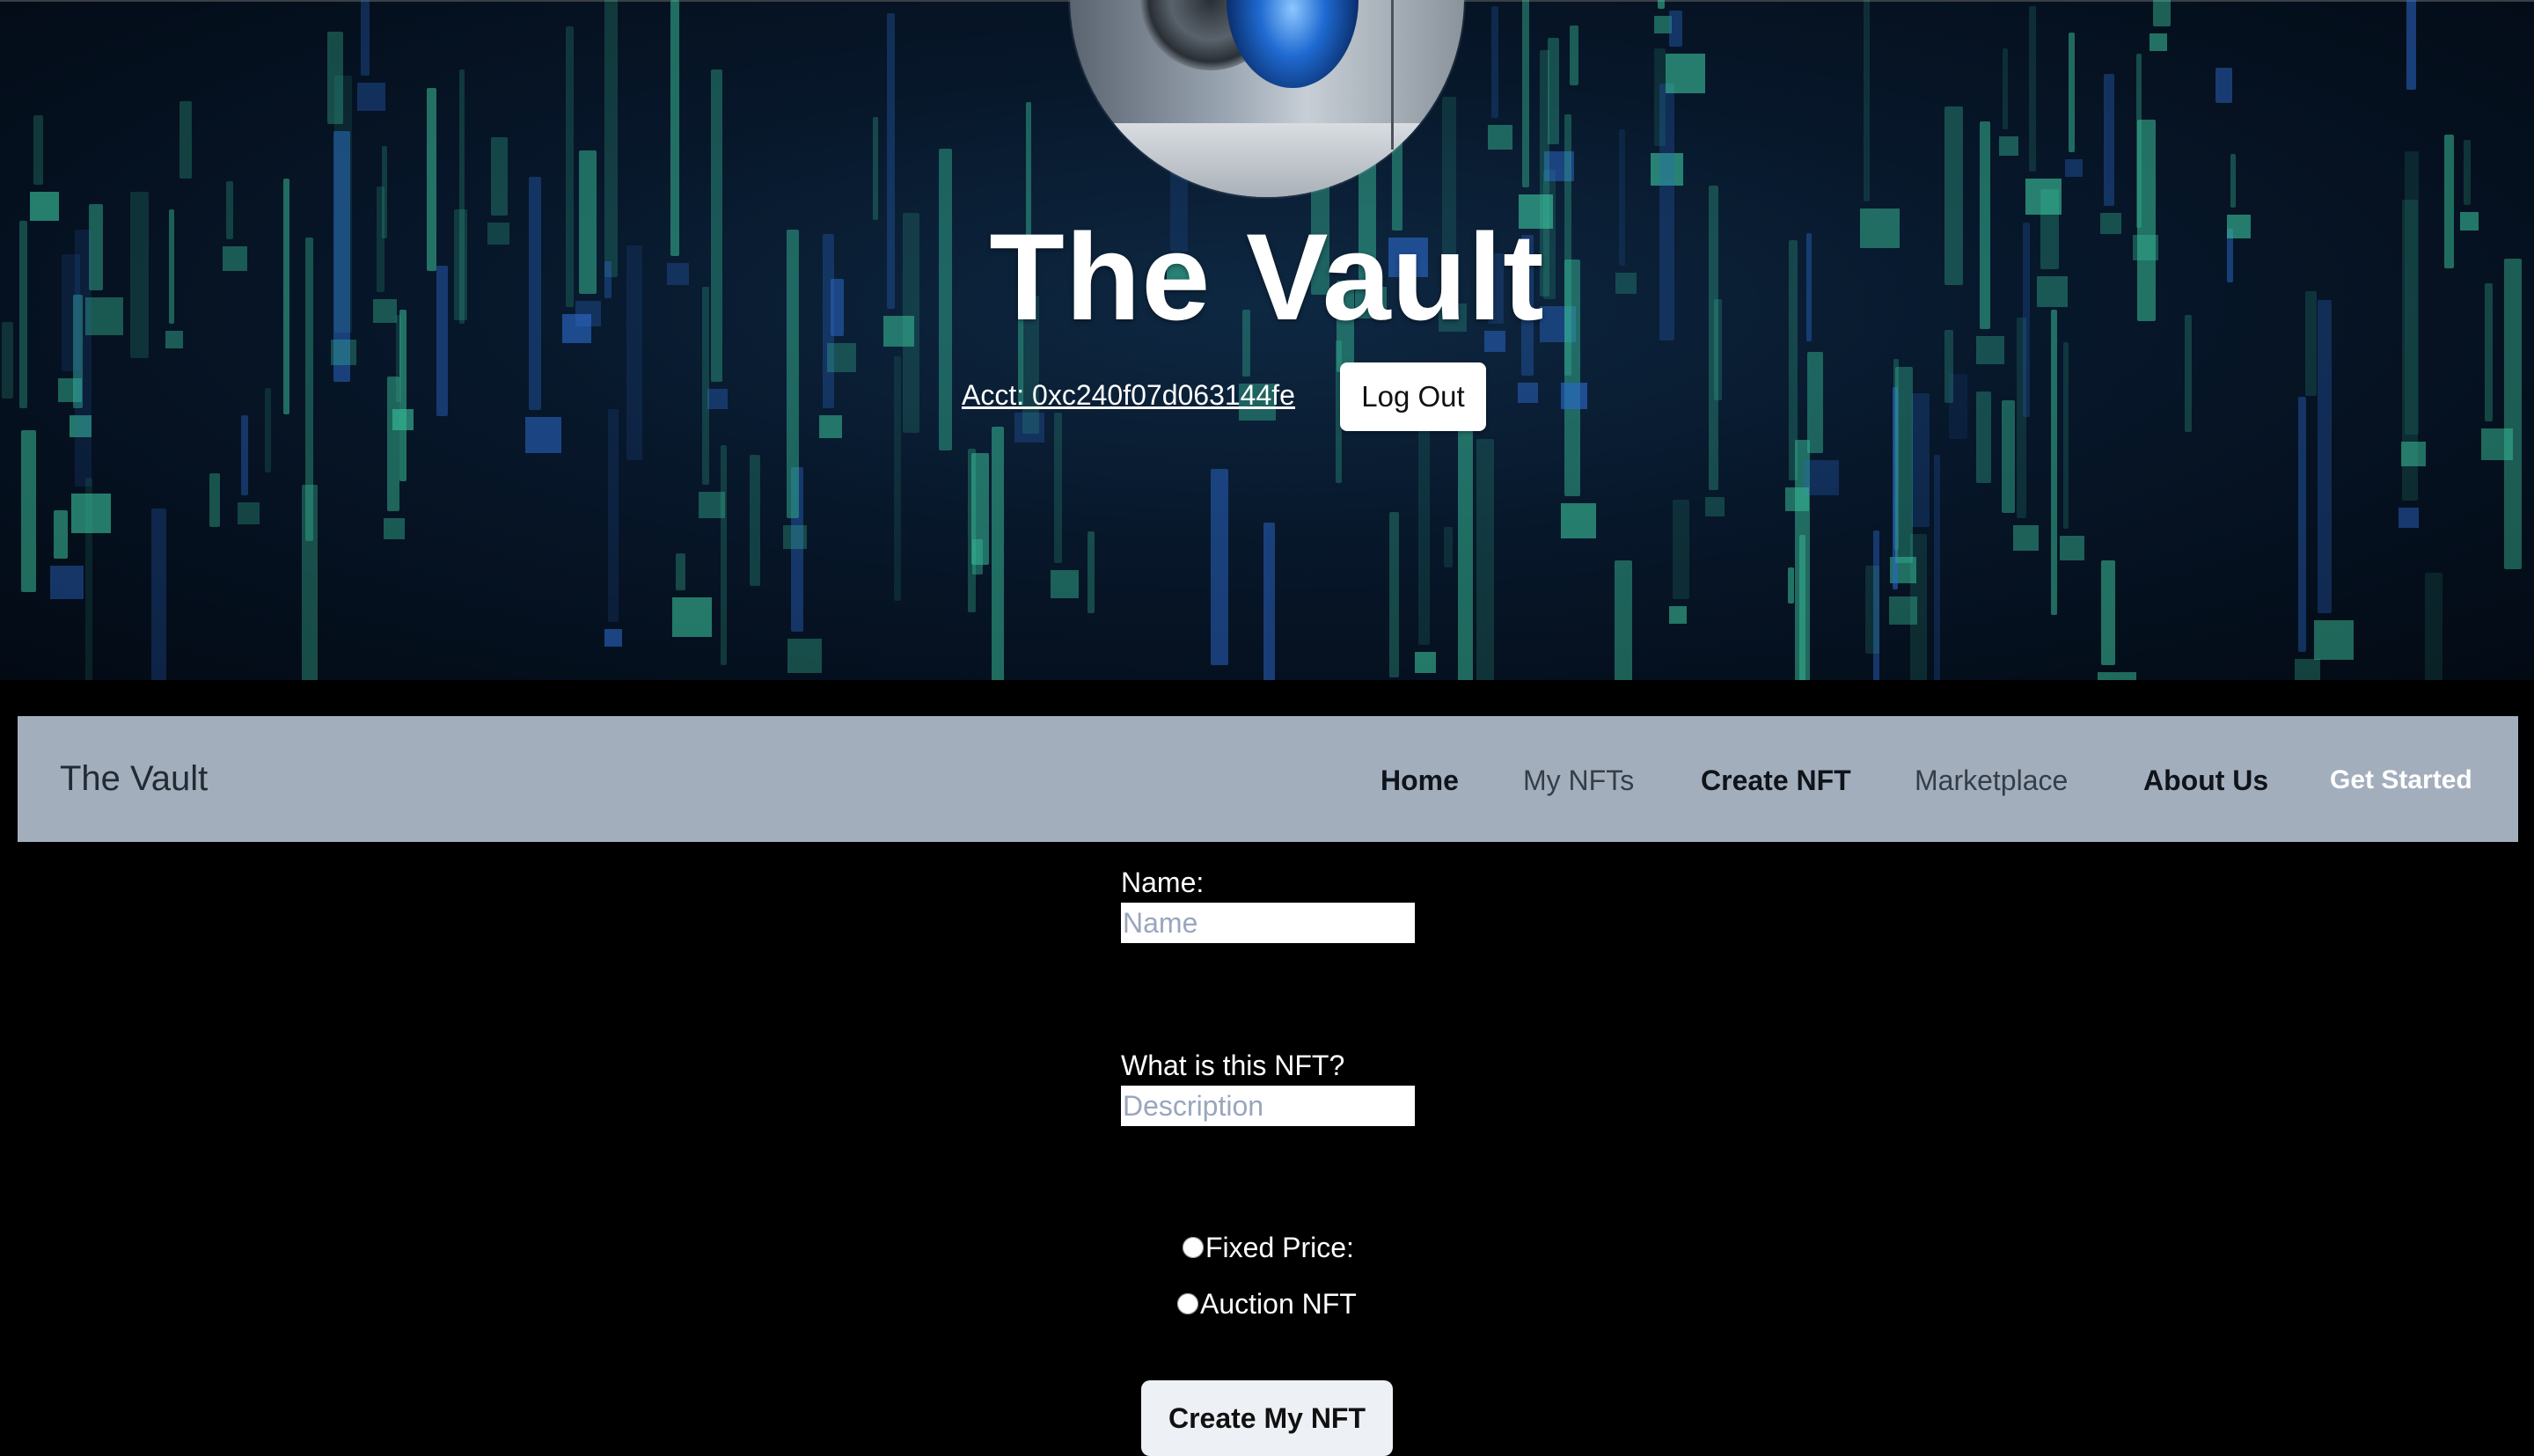 The image size is (2534, 1456). What do you see at coordinates (1268, 1106) in the screenshot?
I see `description-input` at bounding box center [1268, 1106].